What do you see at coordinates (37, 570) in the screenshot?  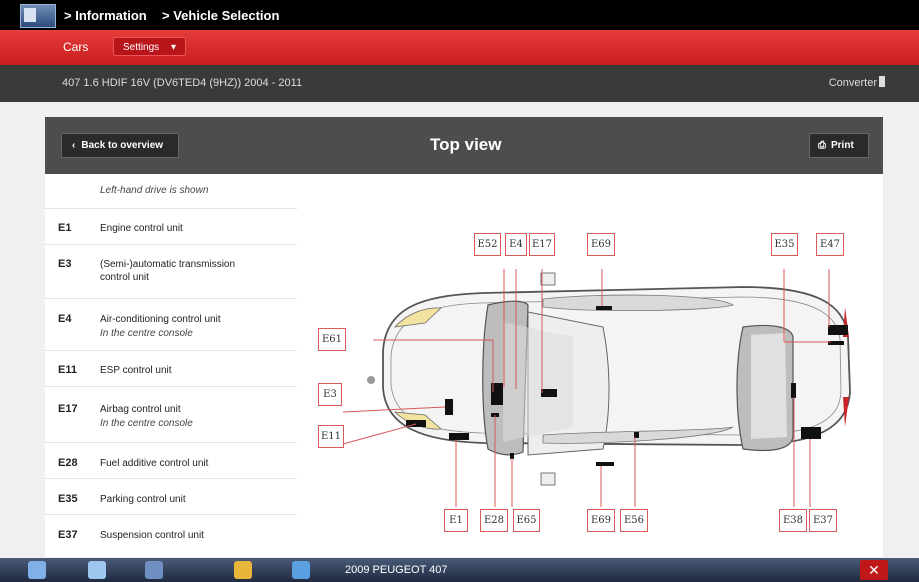 I see `home-icon` at bounding box center [37, 570].